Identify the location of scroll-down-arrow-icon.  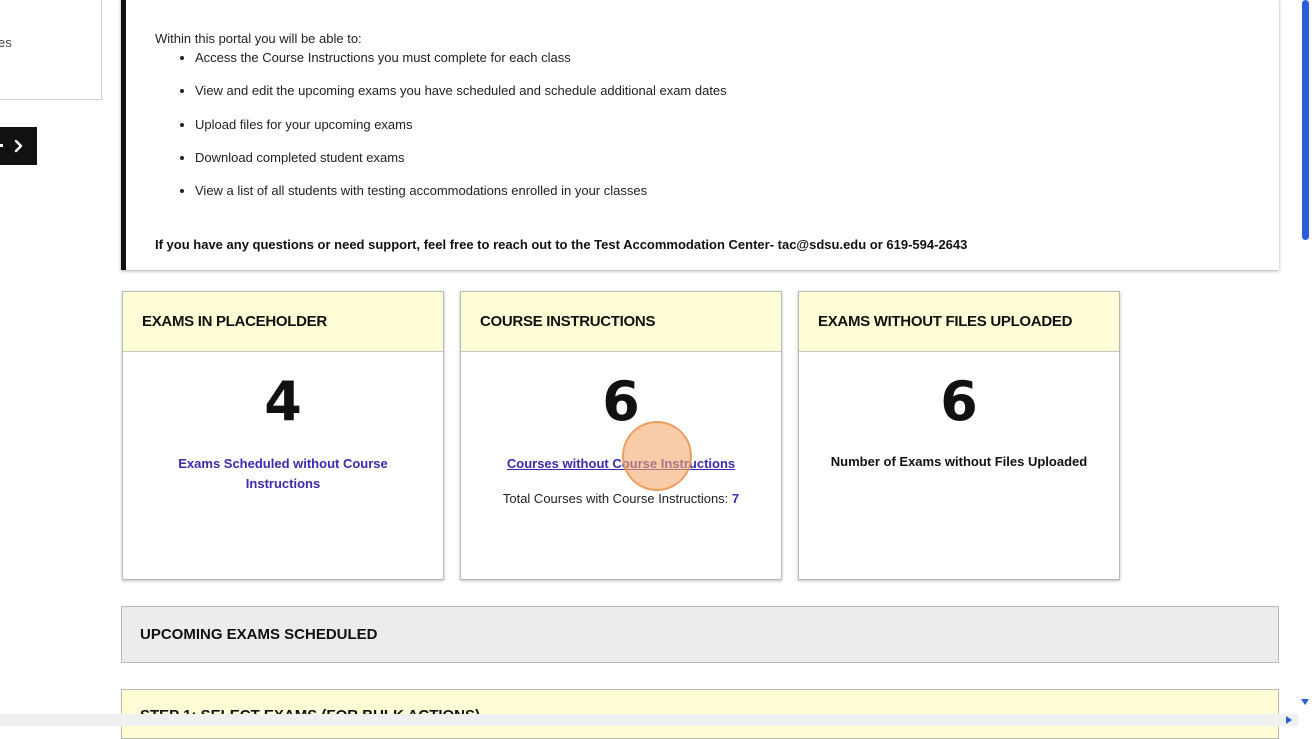
(1305, 702).